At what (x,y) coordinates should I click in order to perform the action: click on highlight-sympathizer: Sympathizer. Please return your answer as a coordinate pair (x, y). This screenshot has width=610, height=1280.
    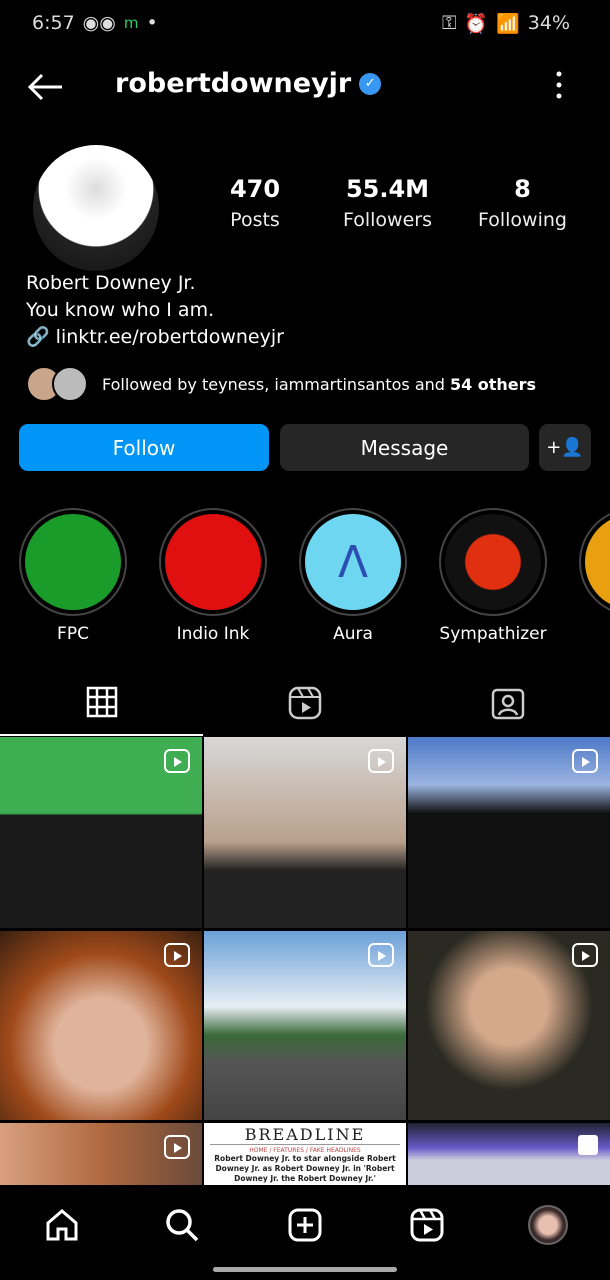
    Looking at the image, I should click on (493, 576).